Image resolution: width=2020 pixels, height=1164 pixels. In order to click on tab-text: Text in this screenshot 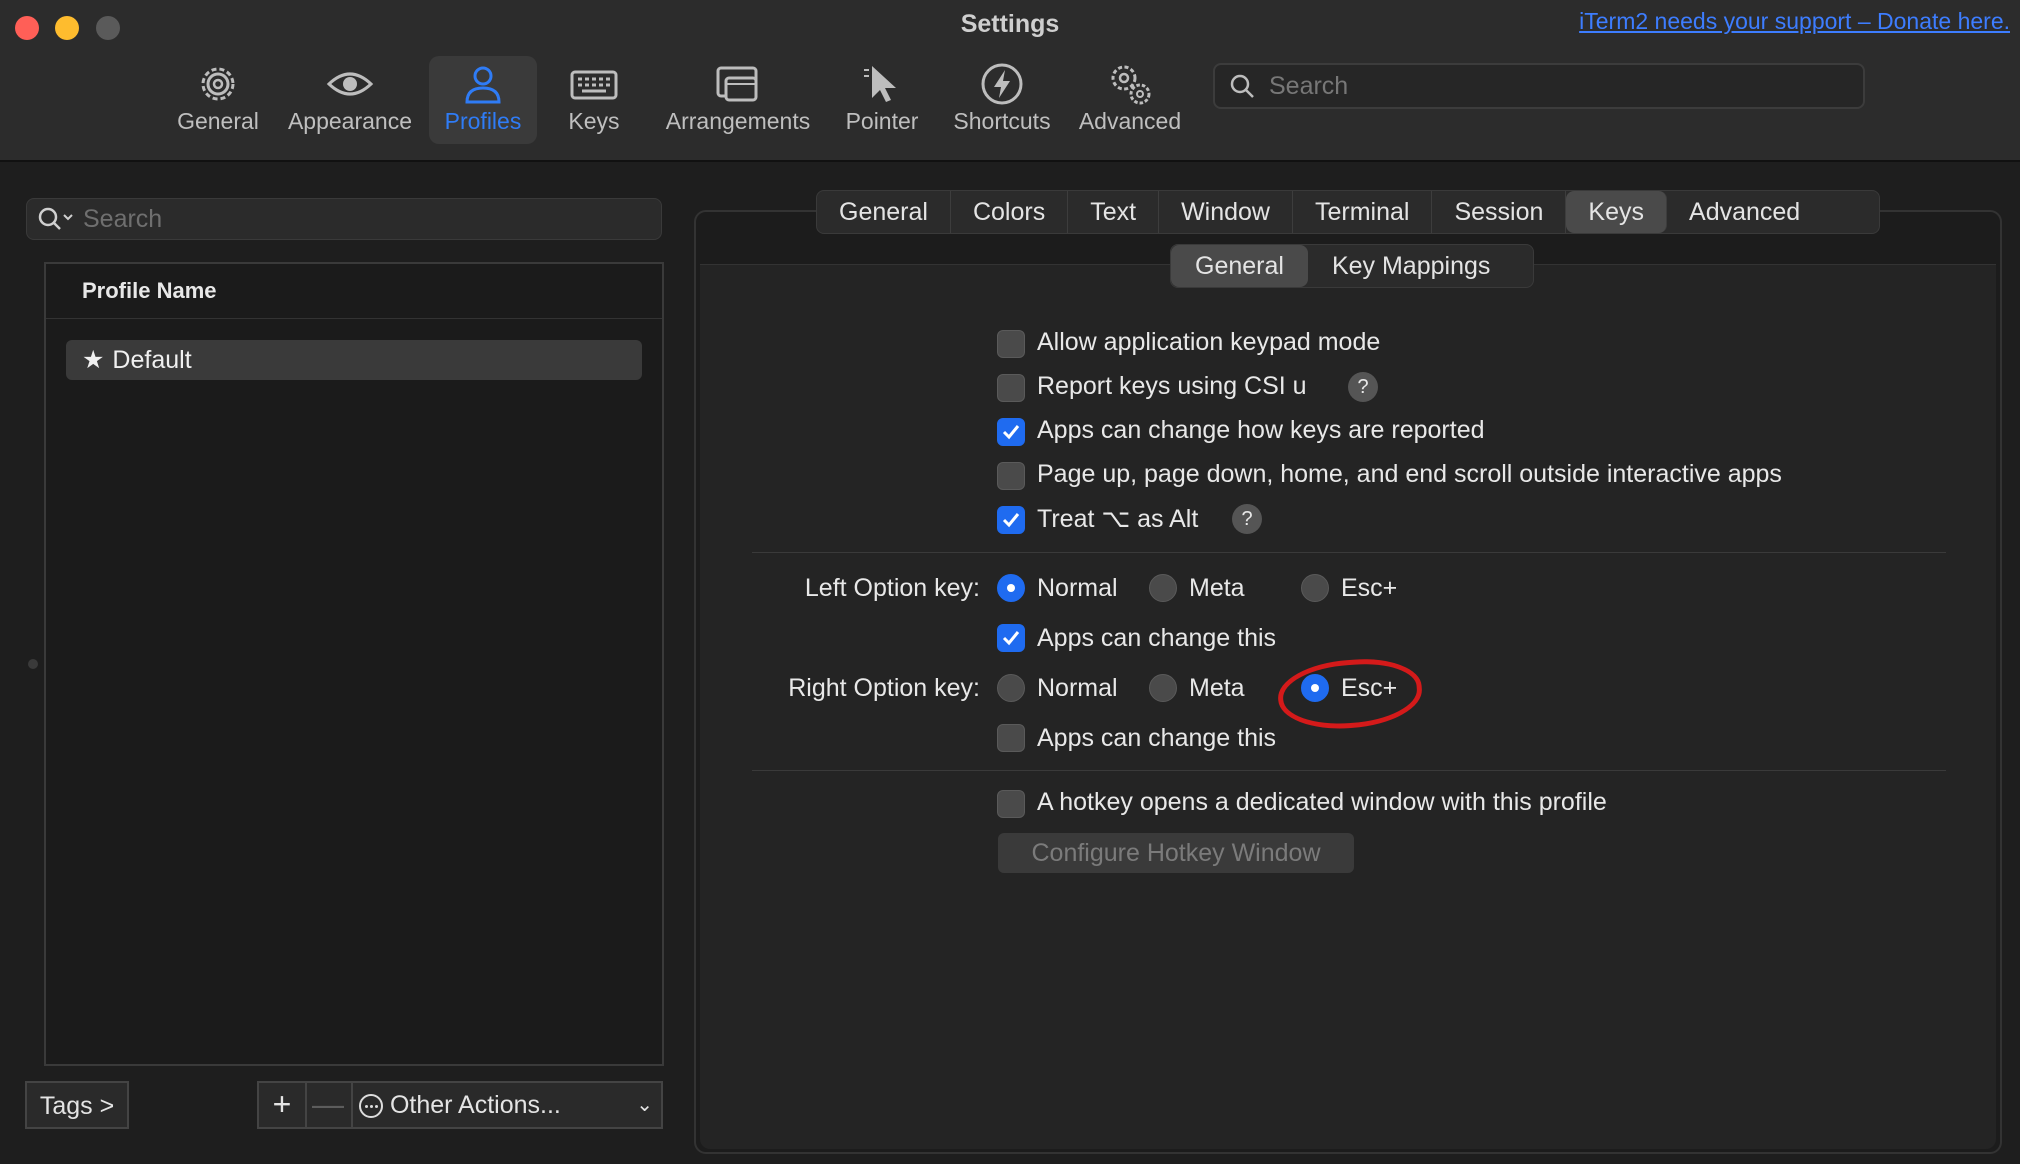, I will do `click(1114, 212)`.